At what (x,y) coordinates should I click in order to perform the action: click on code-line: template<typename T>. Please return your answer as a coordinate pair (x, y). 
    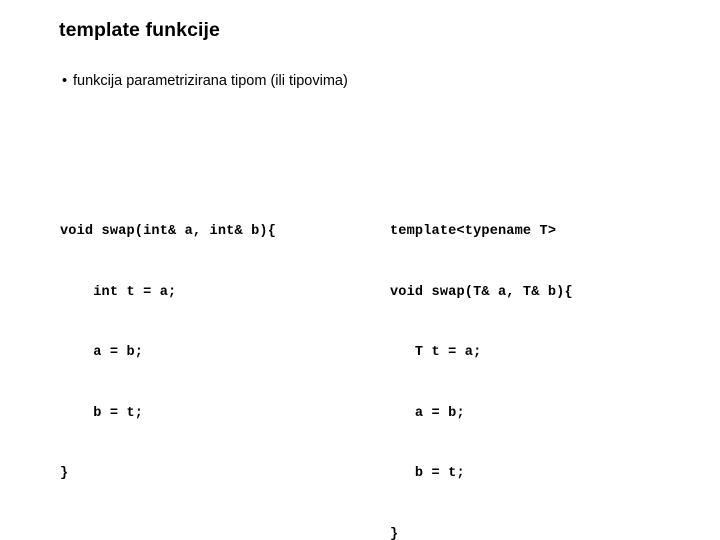
    Looking at the image, I should click on (473, 232).